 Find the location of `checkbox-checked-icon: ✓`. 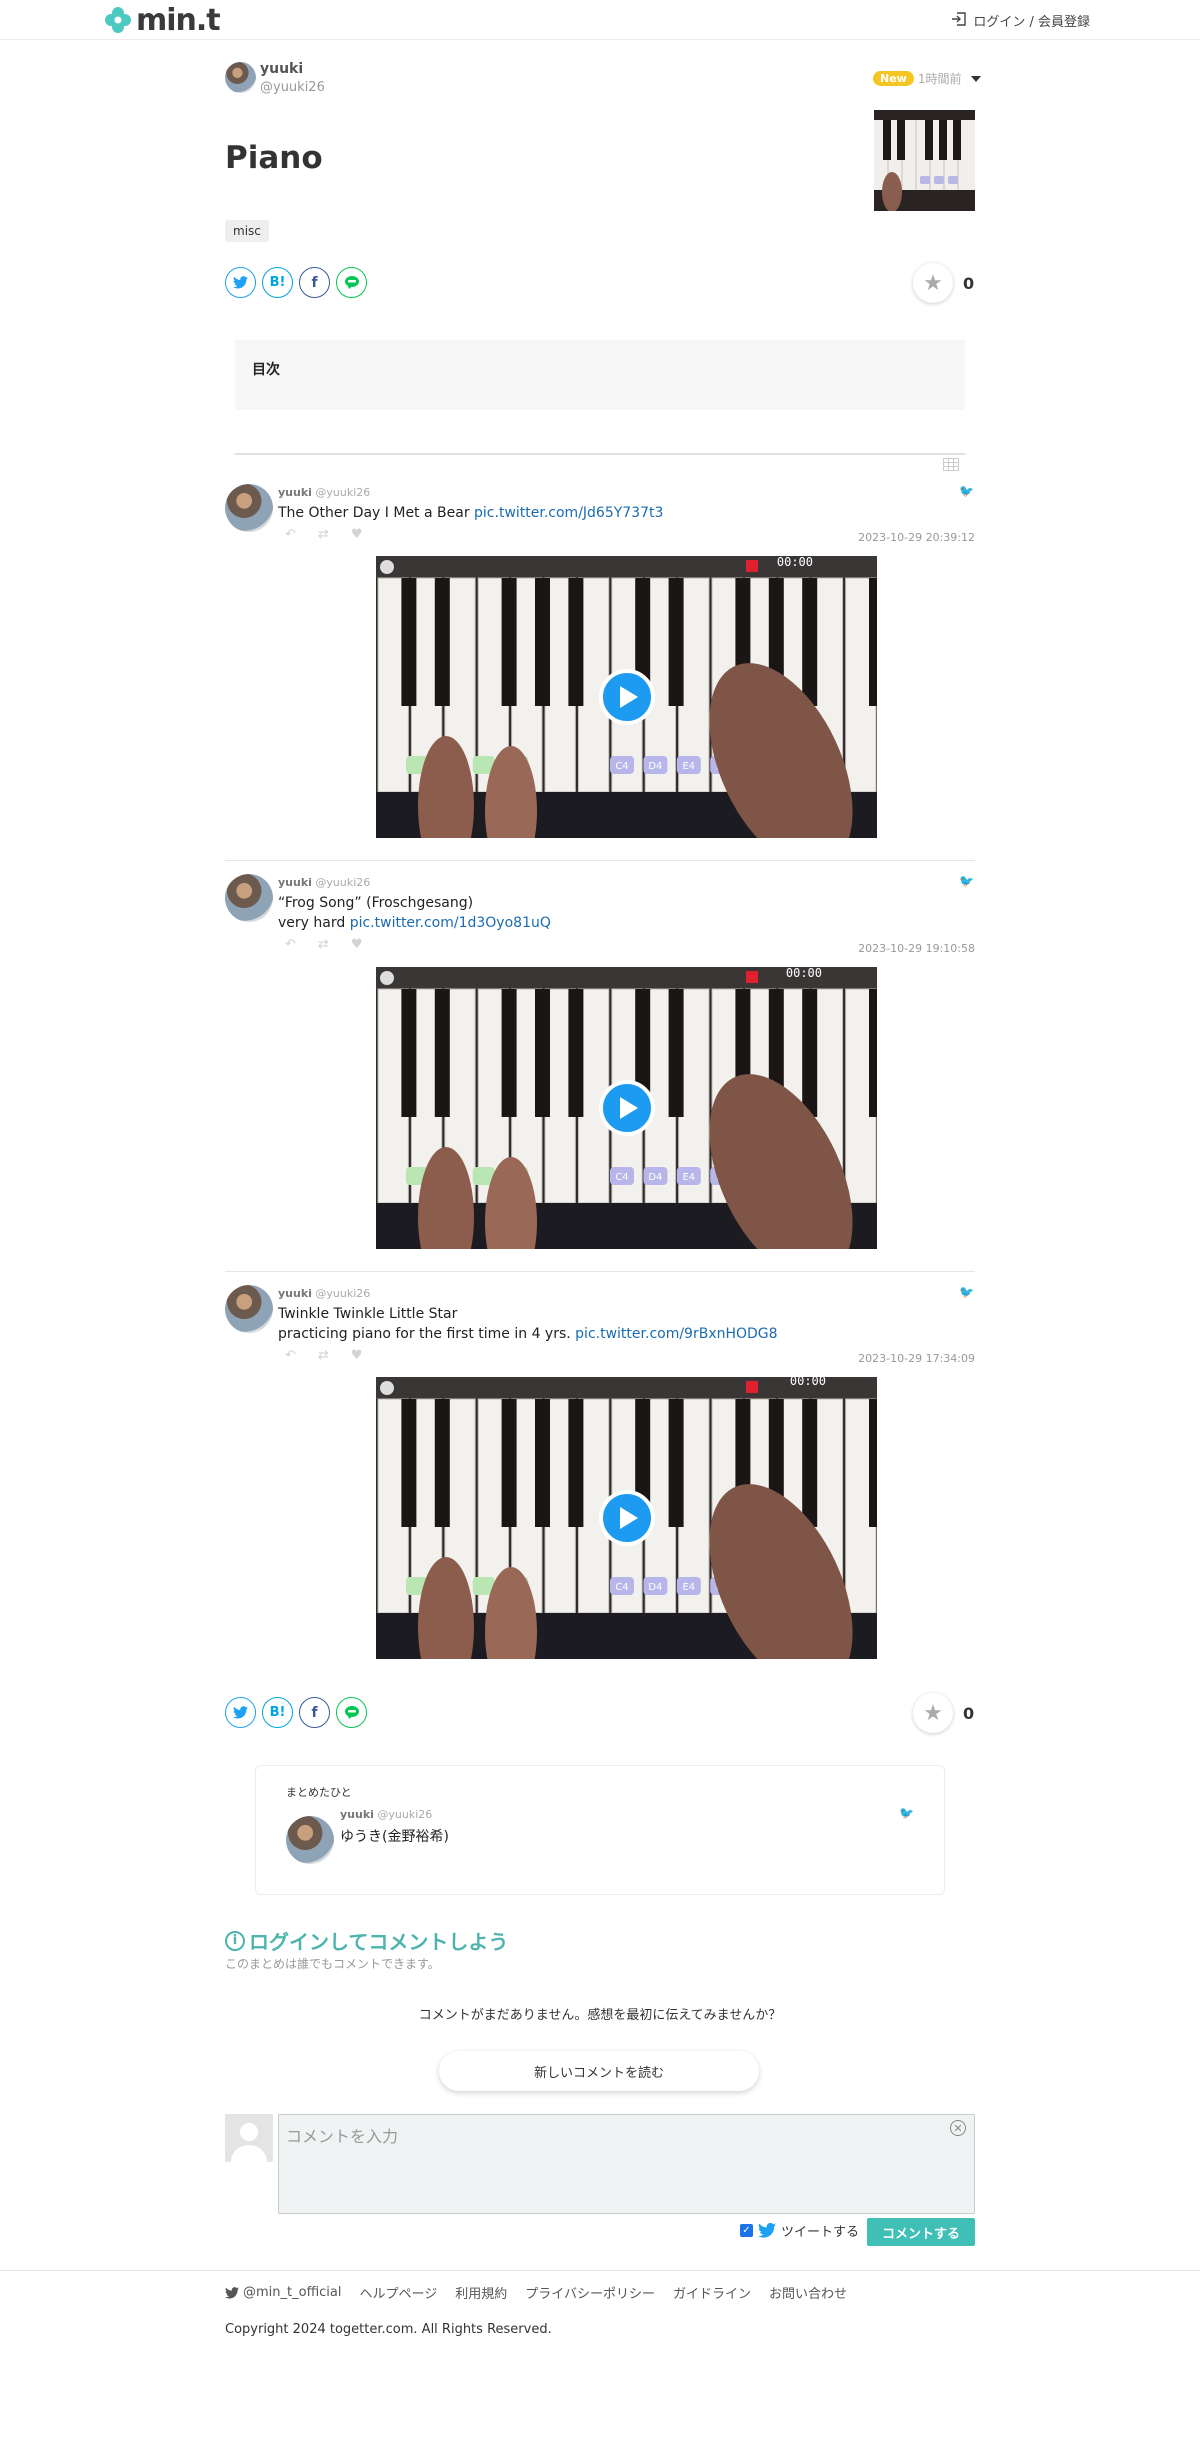

checkbox-checked-icon: ✓ is located at coordinates (746, 2230).